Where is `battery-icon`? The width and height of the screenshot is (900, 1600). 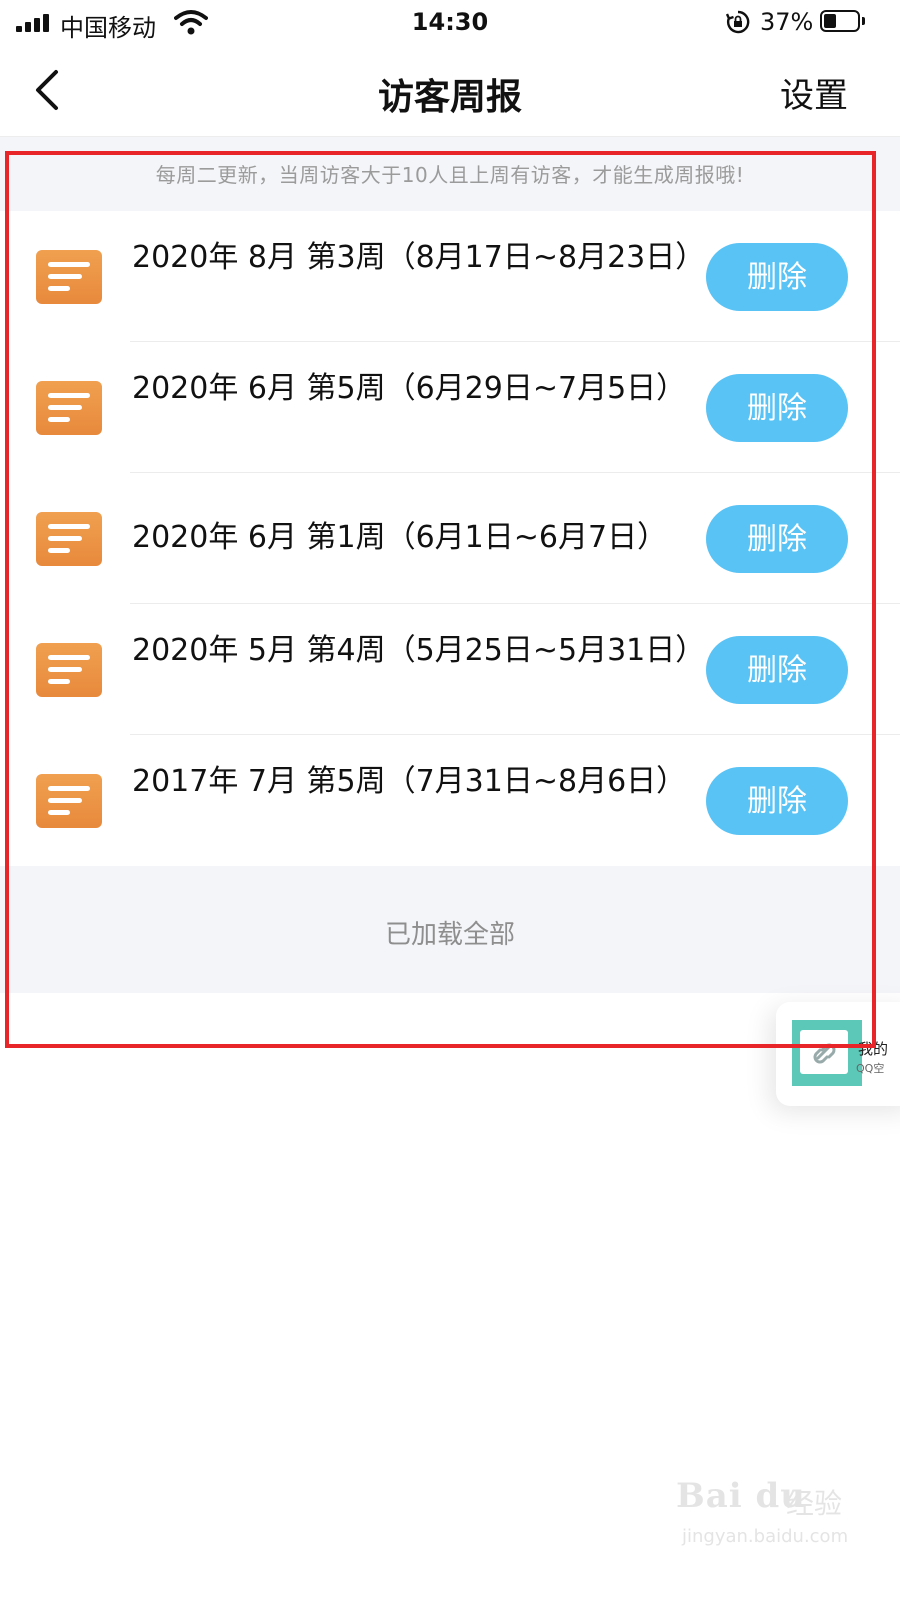 battery-icon is located at coordinates (840, 21).